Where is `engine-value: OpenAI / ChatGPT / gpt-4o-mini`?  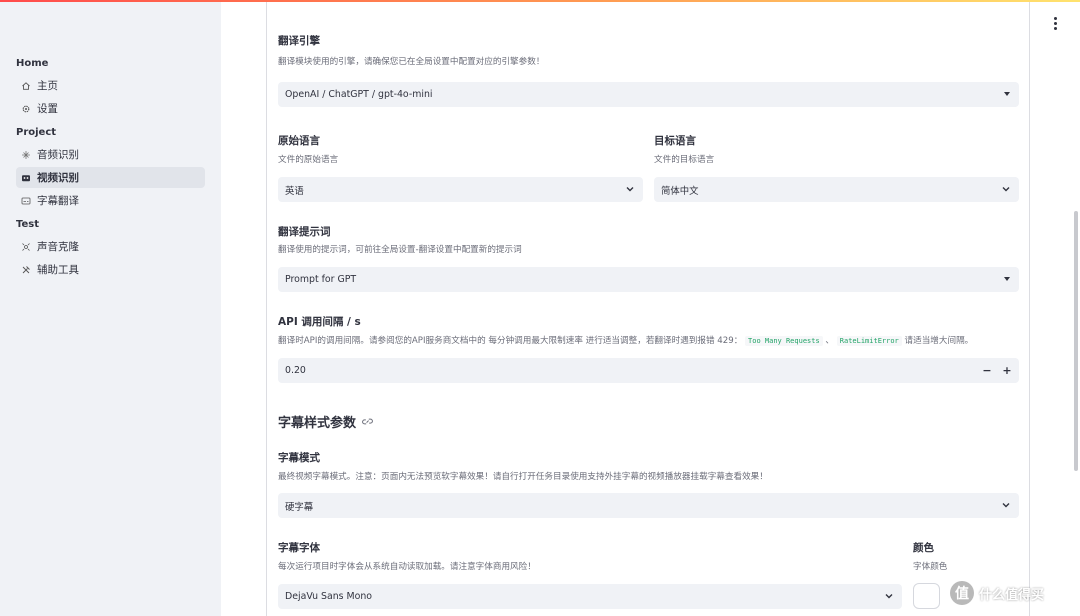
engine-value: OpenAI / ChatGPT / gpt-4o-mini is located at coordinates (359, 94).